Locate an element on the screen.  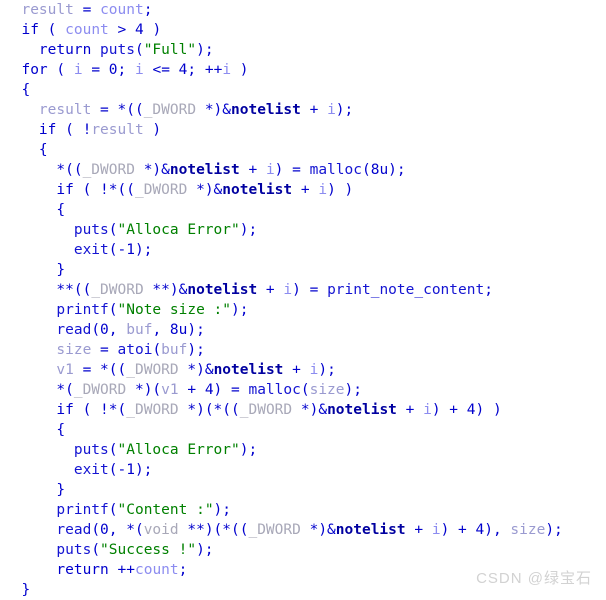
code-line: size = atoi(buf); is located at coordinates (303, 350).